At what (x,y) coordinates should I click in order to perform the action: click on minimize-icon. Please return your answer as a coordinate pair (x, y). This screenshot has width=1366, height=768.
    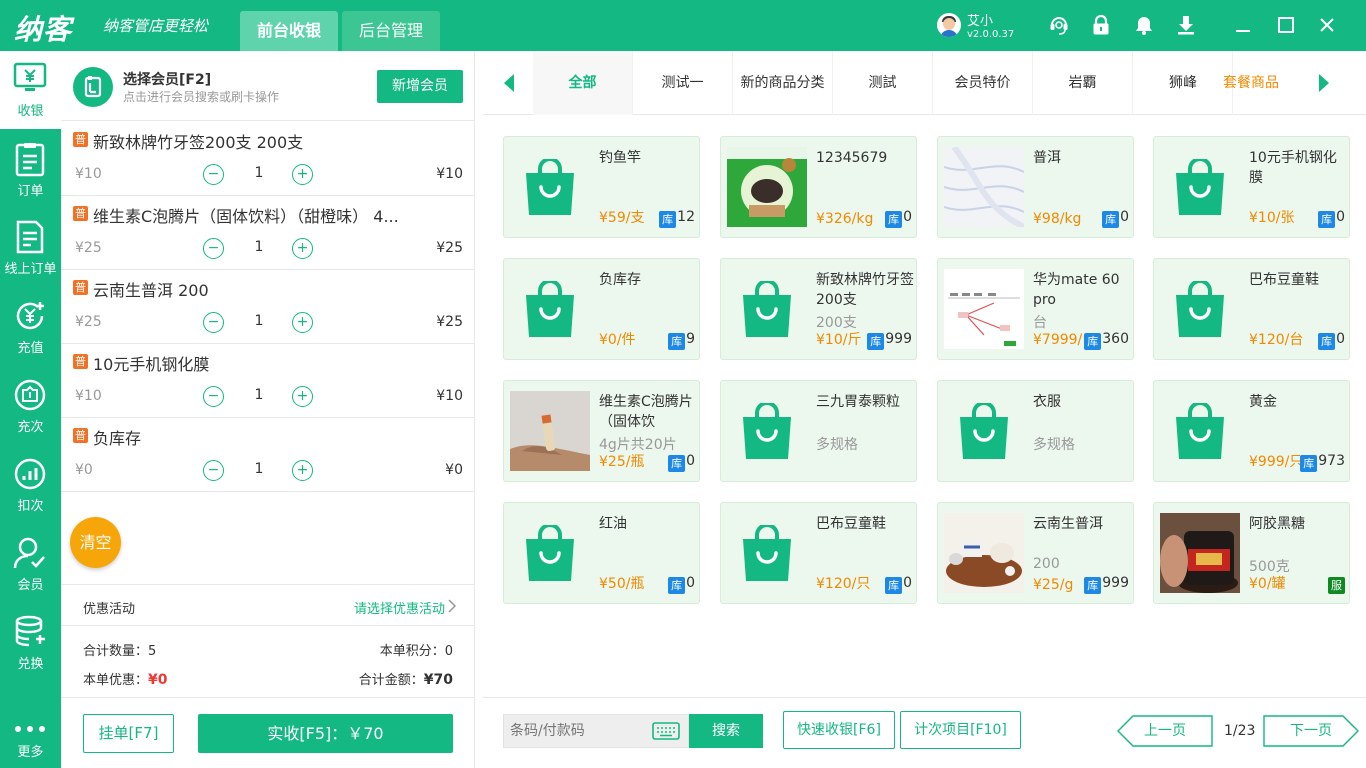
    Looking at the image, I should click on (1243, 25).